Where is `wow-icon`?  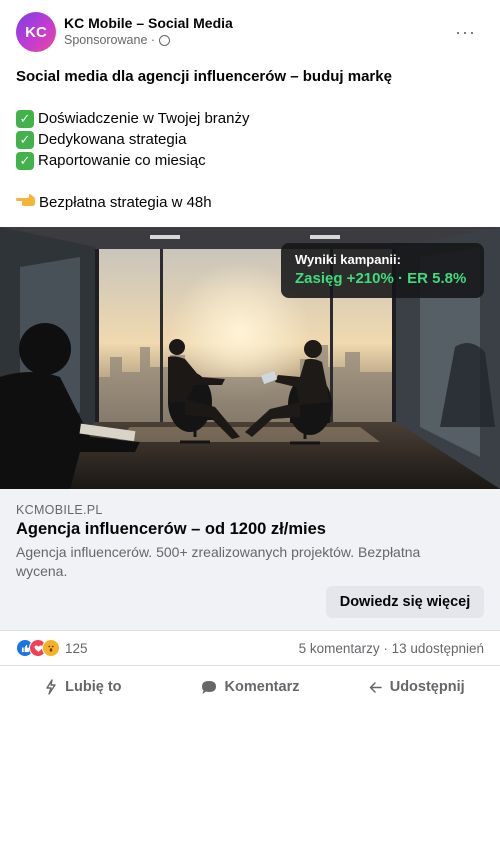
wow-icon is located at coordinates (51, 648).